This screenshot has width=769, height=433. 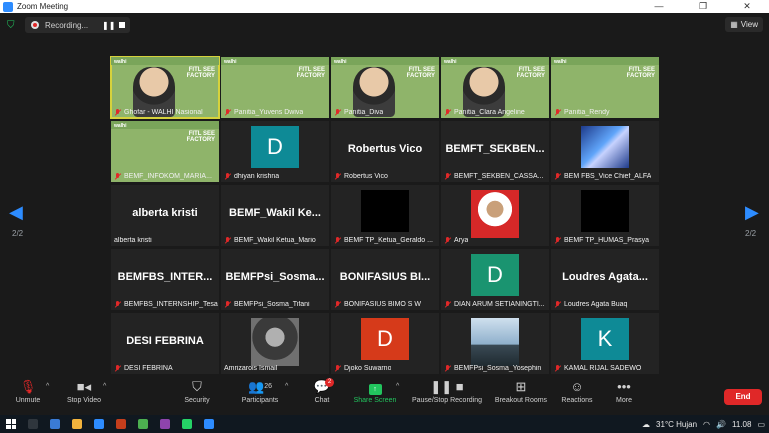 I want to click on participant-display-name: alberta kristi, so click(x=165, y=213).